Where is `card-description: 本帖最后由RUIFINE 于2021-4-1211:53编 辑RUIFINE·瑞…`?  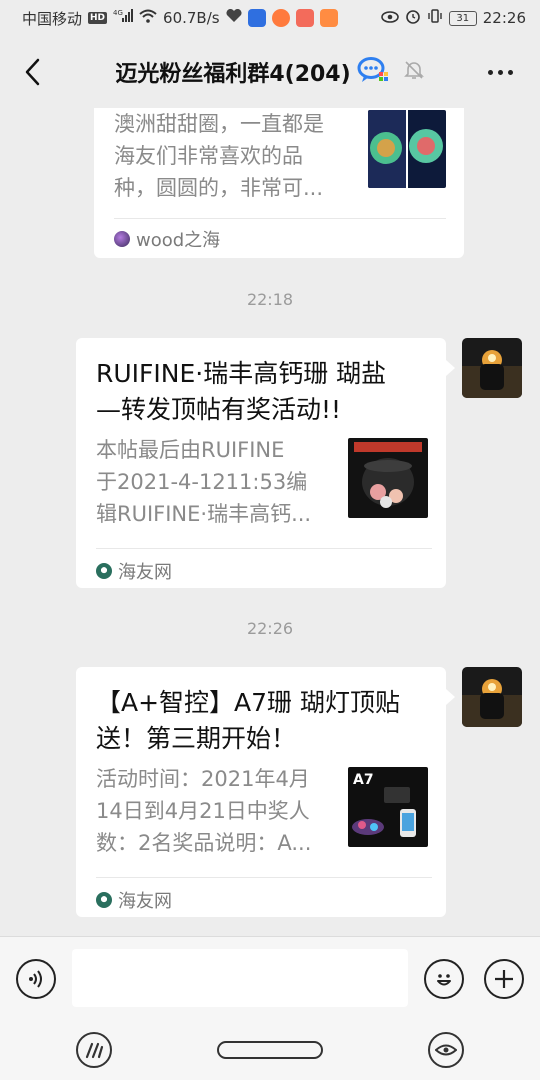
card-description: 本帖最后由RUIFINE 于2021-4-1211:53编 辑RUIFINE·瑞… is located at coordinates (204, 482).